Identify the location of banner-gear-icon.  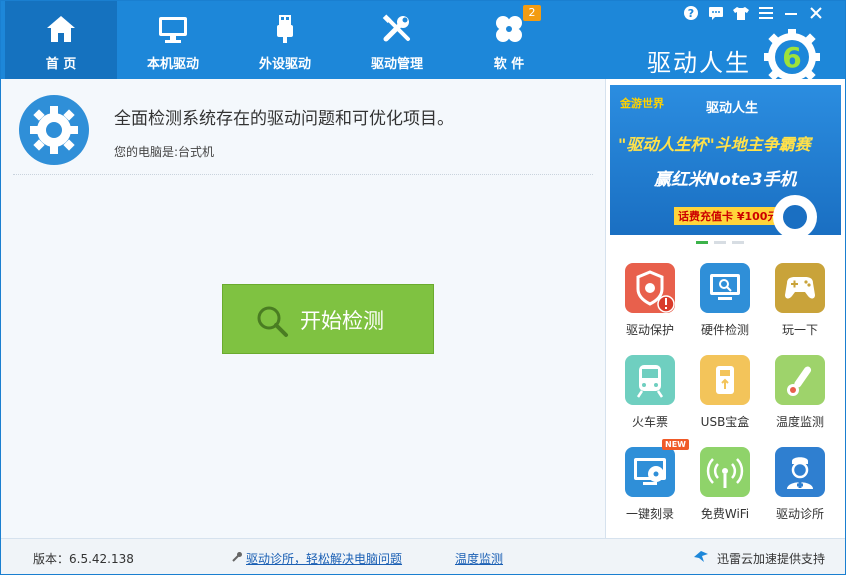
(795, 215).